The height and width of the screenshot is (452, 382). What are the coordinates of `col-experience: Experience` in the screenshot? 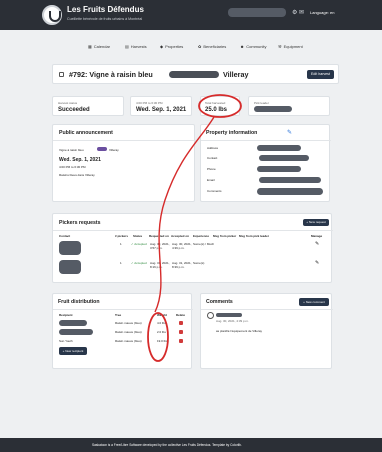 It's located at (201, 236).